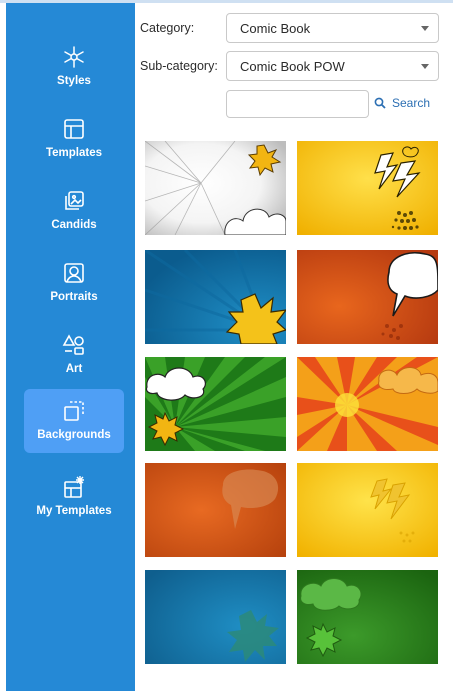 This screenshot has width=453, height=691. Describe the element at coordinates (74, 225) in the screenshot. I see `sidebar-item-label: Candids` at that location.